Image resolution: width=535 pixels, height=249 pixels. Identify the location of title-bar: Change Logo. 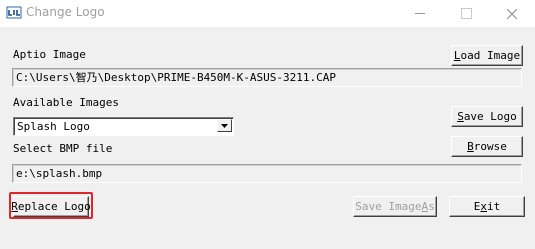
(267, 13).